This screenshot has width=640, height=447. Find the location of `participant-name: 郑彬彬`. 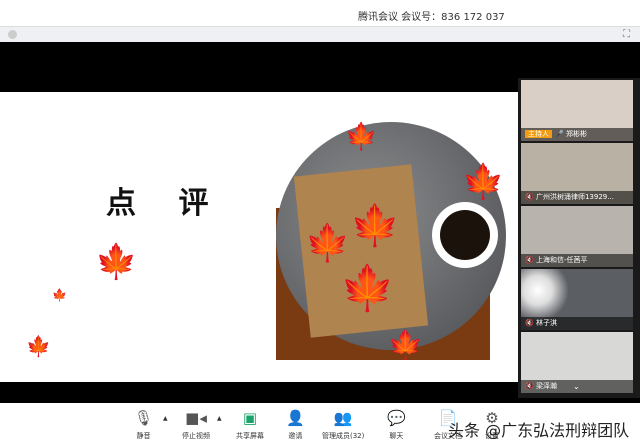

participant-name: 郑彬彬 is located at coordinates (576, 134).